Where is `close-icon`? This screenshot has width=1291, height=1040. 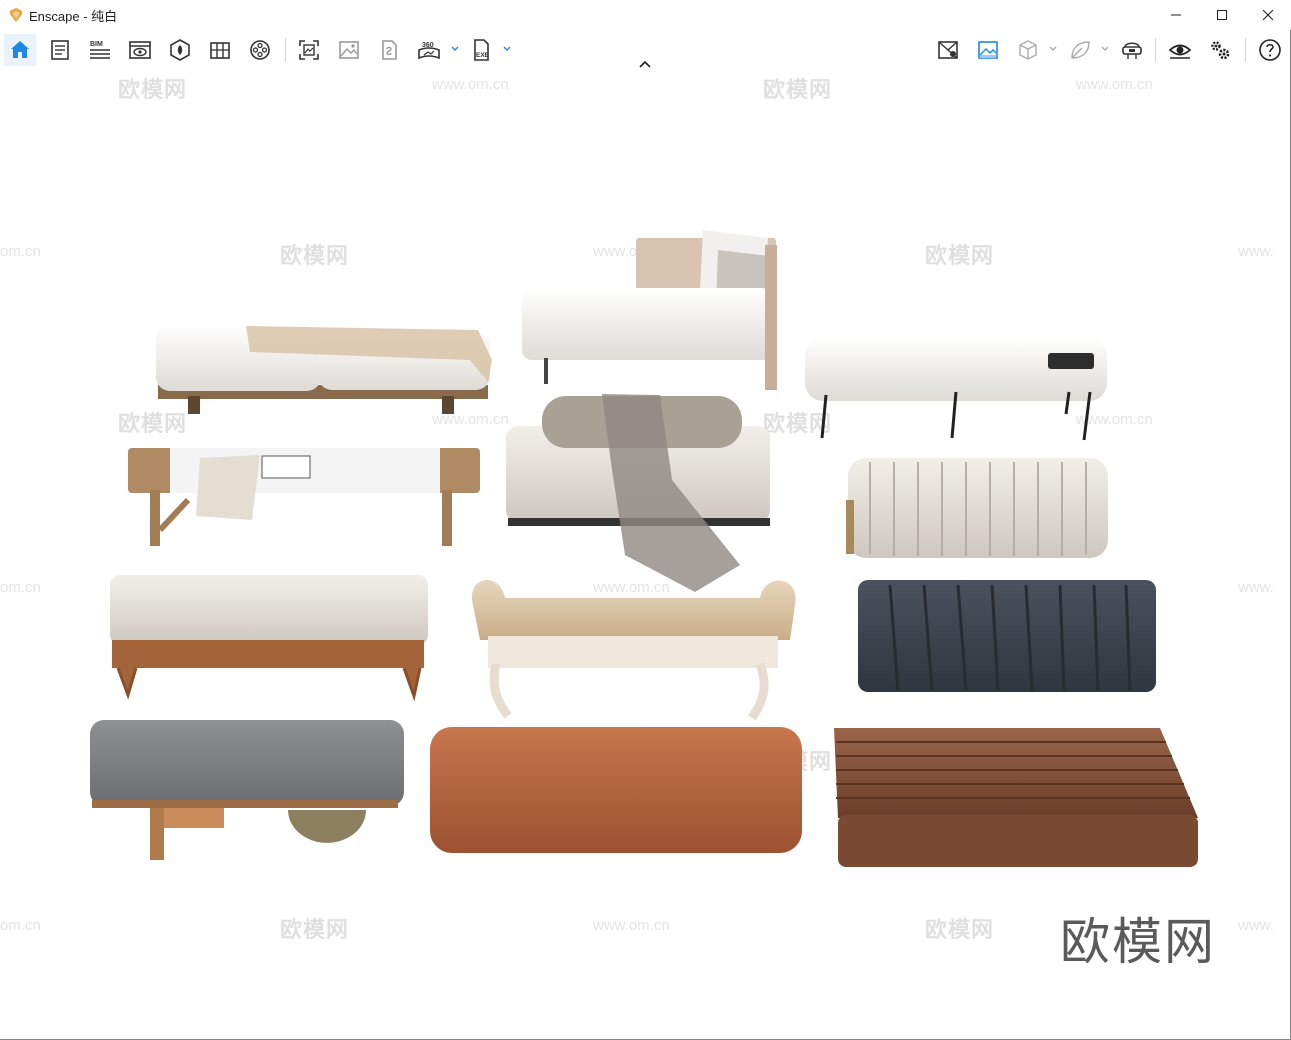
close-icon is located at coordinates (1268, 15).